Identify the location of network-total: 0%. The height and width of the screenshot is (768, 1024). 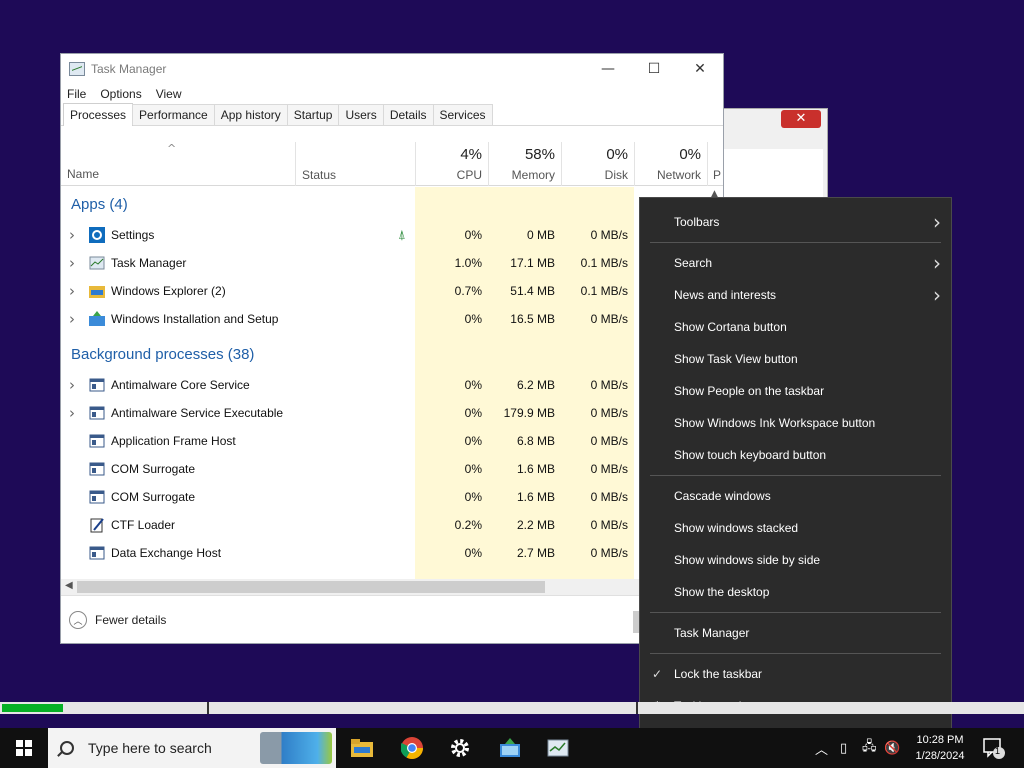
(690, 154).